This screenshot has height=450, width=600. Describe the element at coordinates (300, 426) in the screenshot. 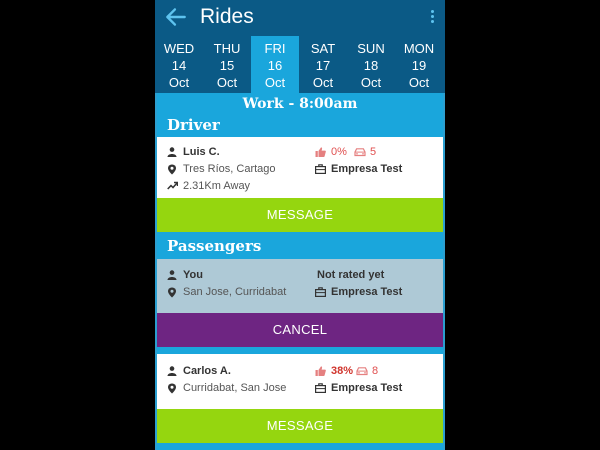

I see `message-passenger-button: MESSAGE` at that location.